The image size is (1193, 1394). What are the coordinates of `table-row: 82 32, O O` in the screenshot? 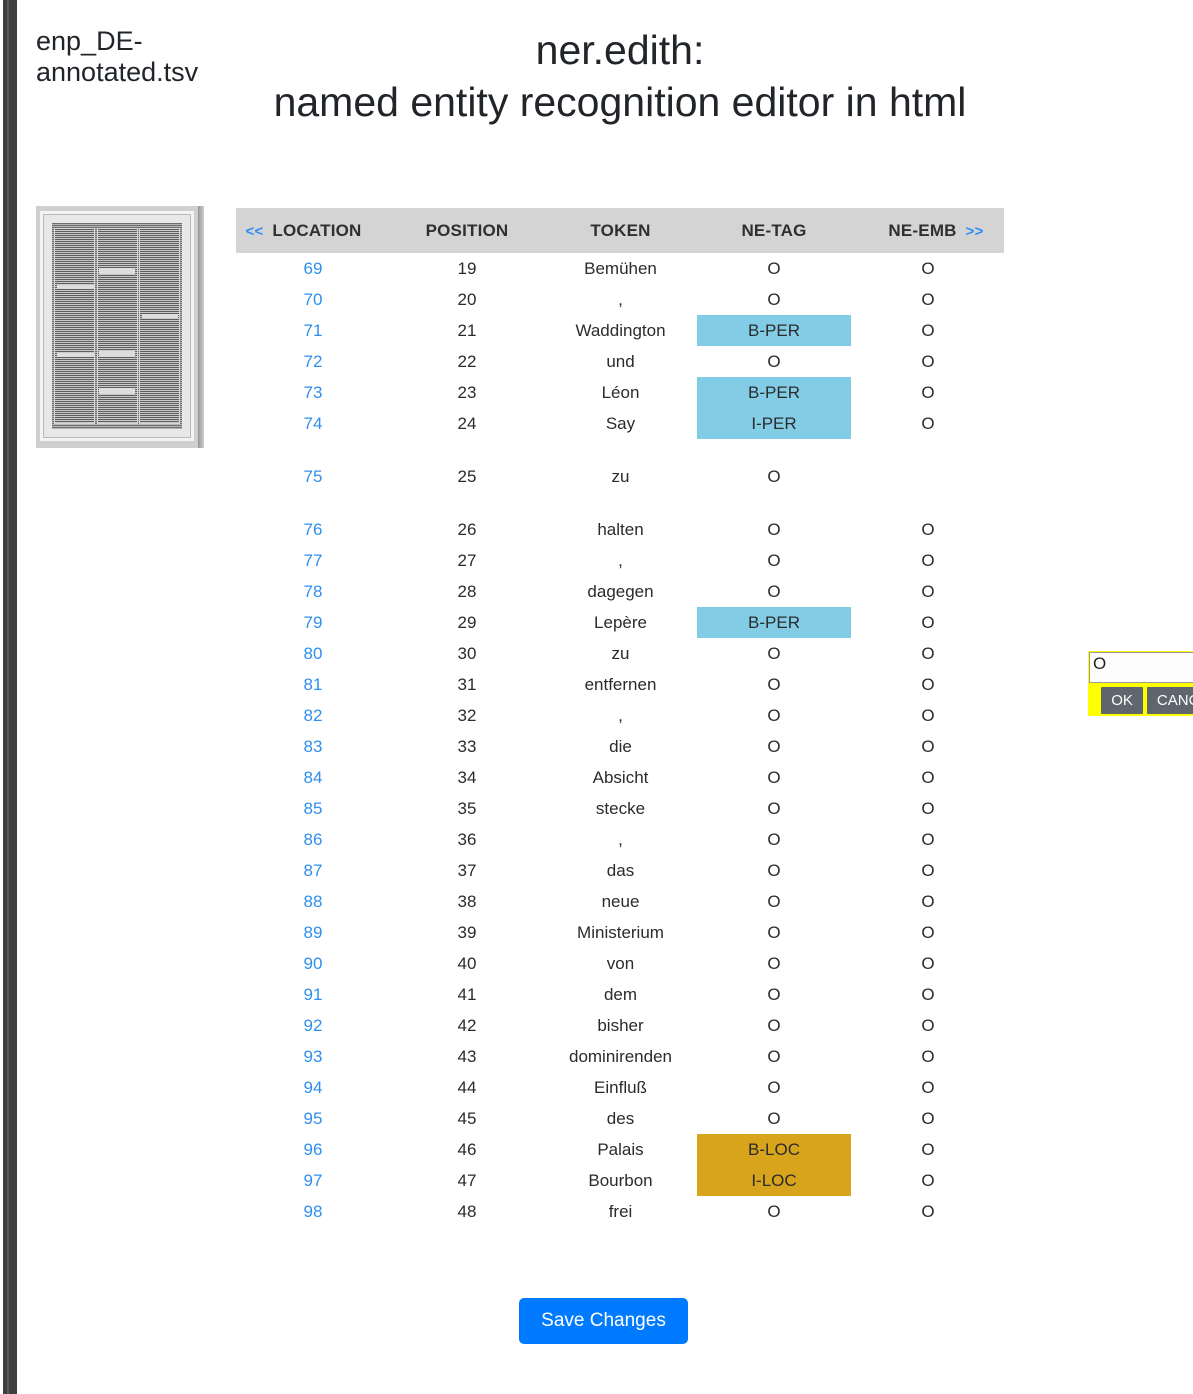 It's located at (620, 715).